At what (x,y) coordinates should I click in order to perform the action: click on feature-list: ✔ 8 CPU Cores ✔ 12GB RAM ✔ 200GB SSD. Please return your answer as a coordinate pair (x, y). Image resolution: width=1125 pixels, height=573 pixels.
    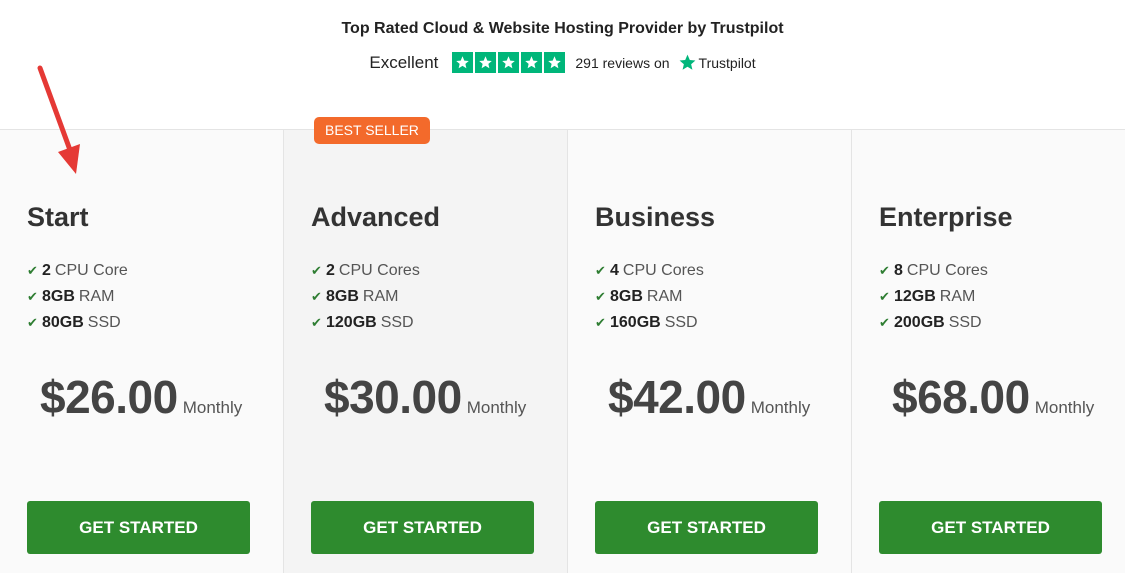
    Looking at the image, I should click on (933, 297).